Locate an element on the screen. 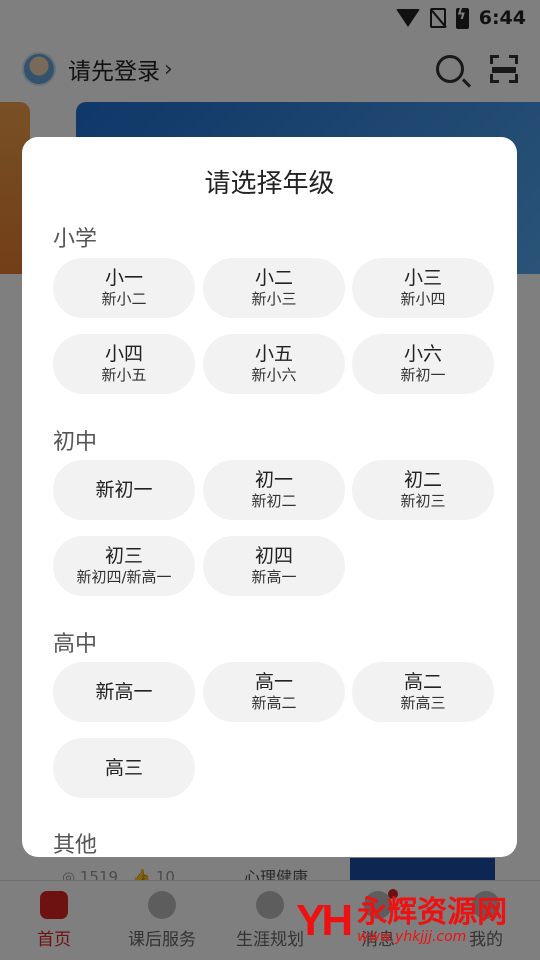 The width and height of the screenshot is (540, 960). dialog-title: 请选择年级 is located at coordinates (269, 184).